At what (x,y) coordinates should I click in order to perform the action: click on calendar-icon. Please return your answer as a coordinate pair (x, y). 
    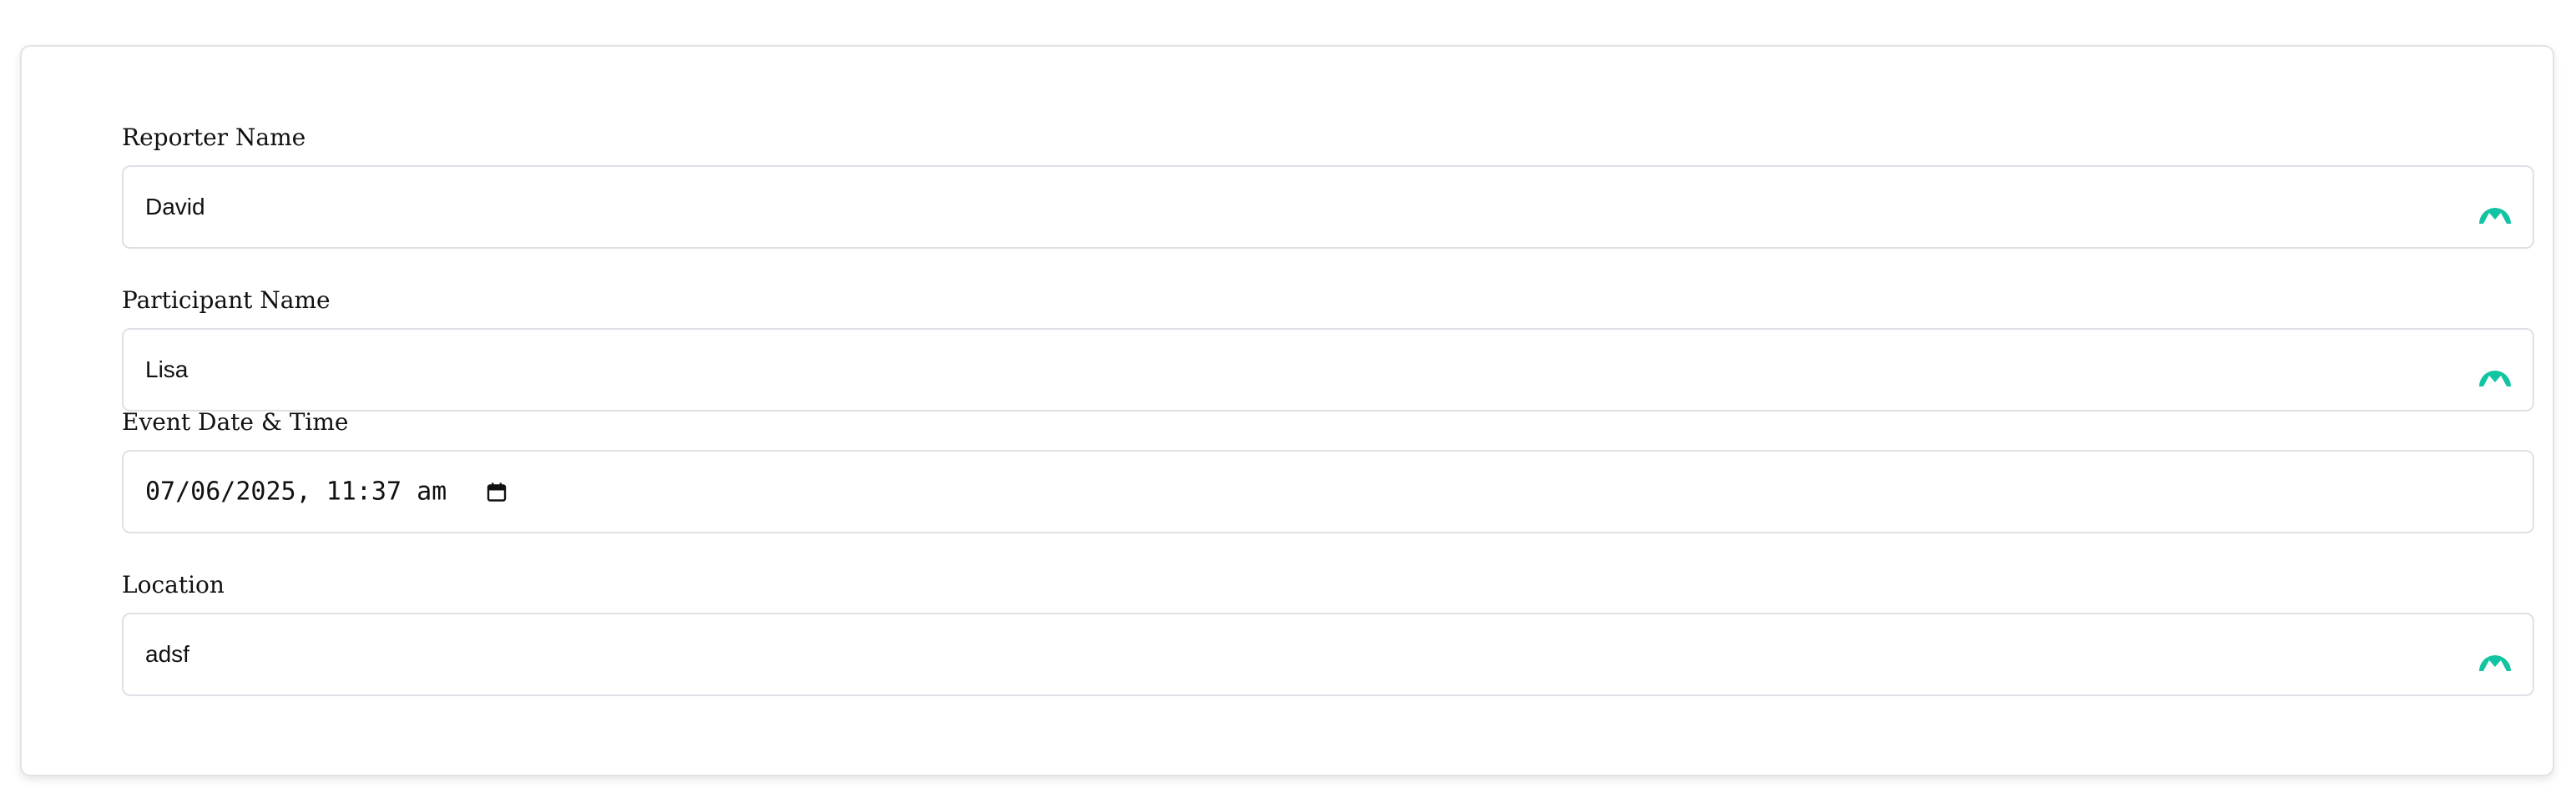
    Looking at the image, I should click on (497, 492).